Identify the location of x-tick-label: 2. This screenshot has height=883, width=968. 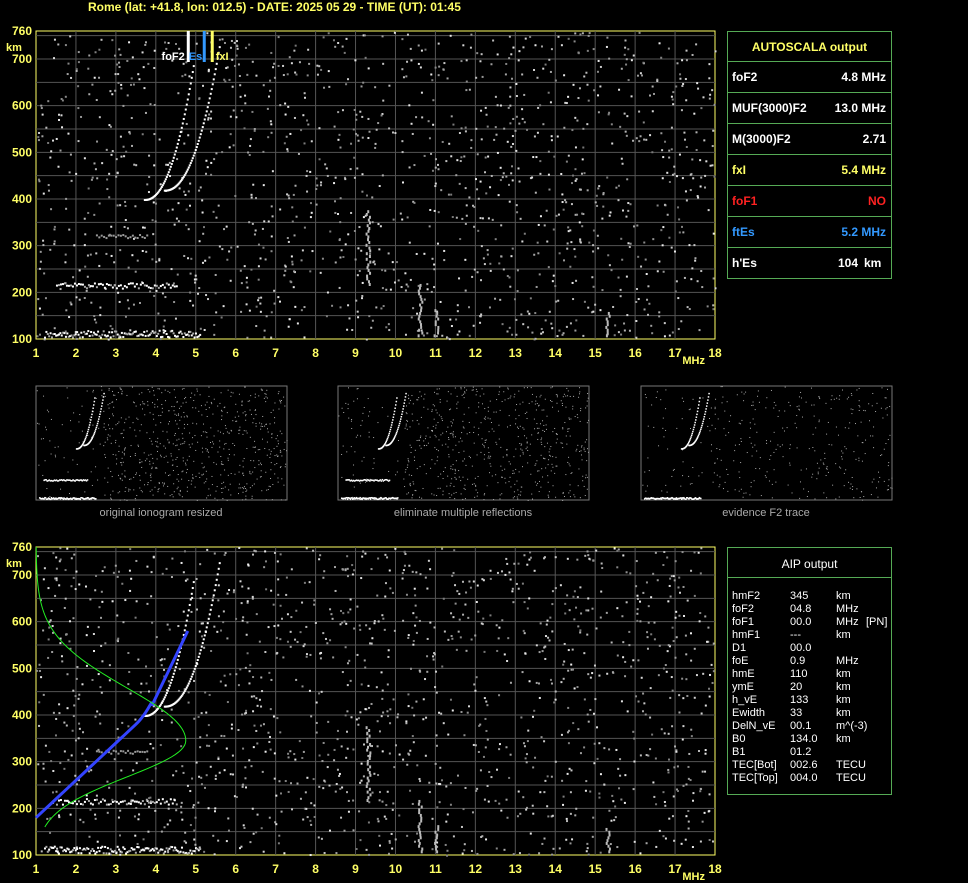
(76, 353).